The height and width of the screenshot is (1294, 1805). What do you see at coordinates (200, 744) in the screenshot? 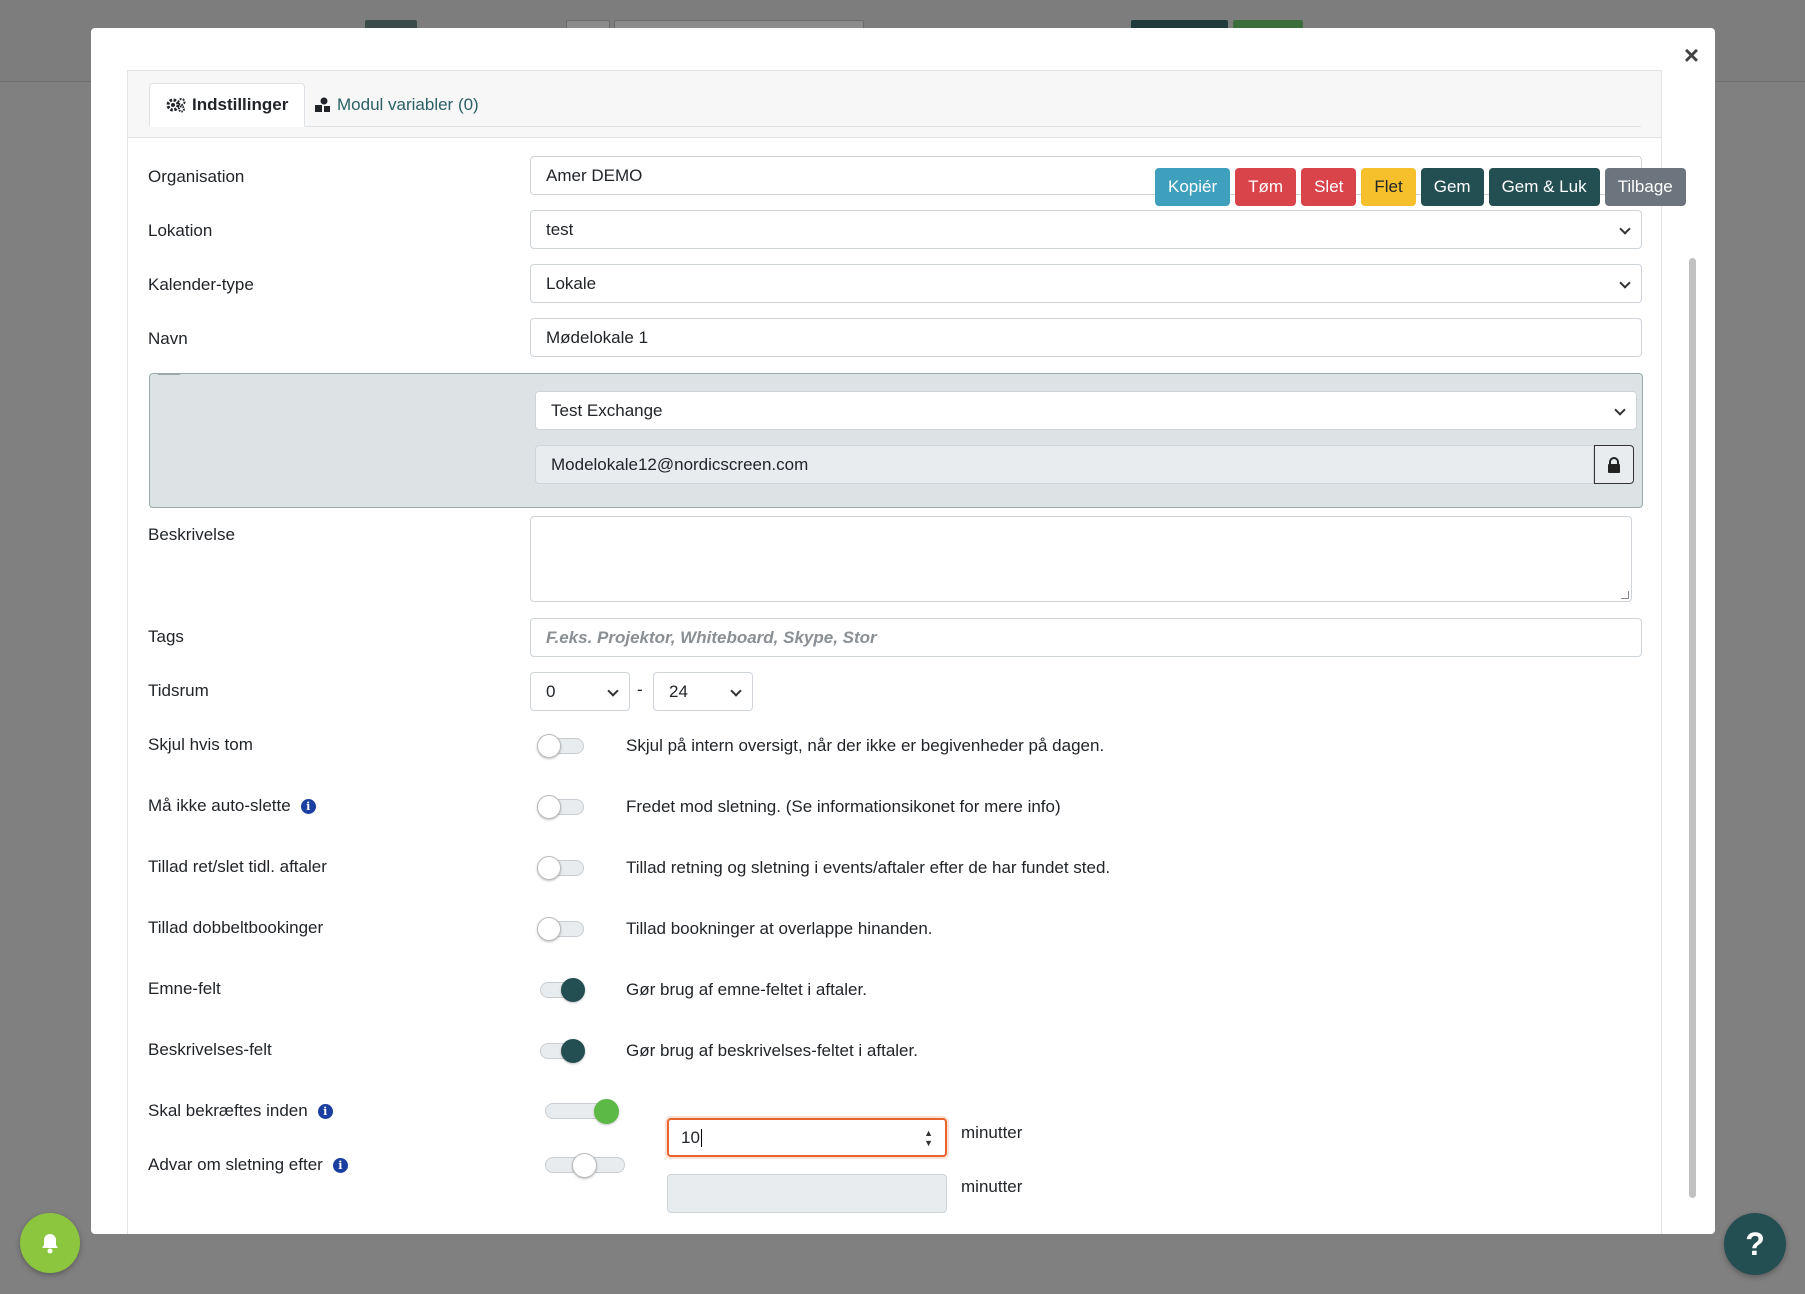
I see `toggle-label-skjul: Skjul hvis tom` at bounding box center [200, 744].